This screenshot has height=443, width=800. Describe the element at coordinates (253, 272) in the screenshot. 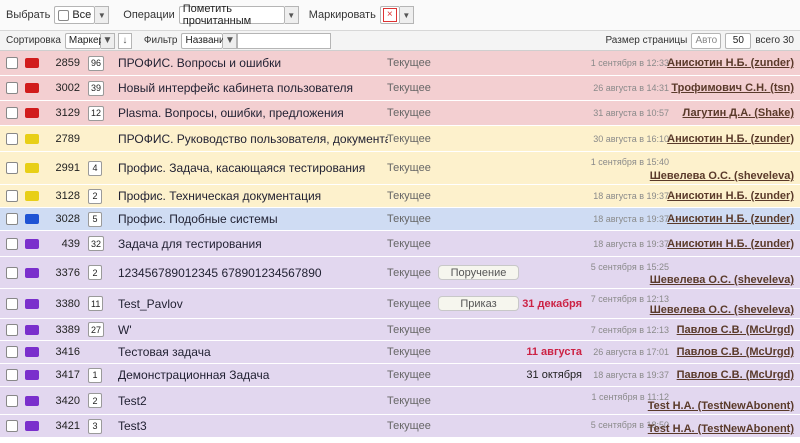

I see `task-title-link: 123456789012345 678901234567890` at that location.